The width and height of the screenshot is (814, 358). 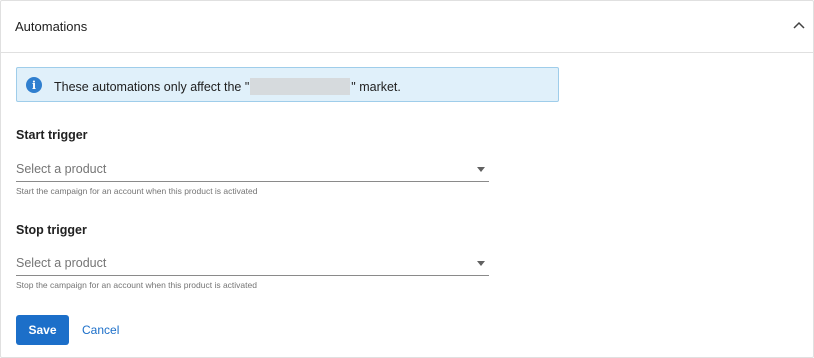 What do you see at coordinates (34, 85) in the screenshot?
I see `info-icon: i` at bounding box center [34, 85].